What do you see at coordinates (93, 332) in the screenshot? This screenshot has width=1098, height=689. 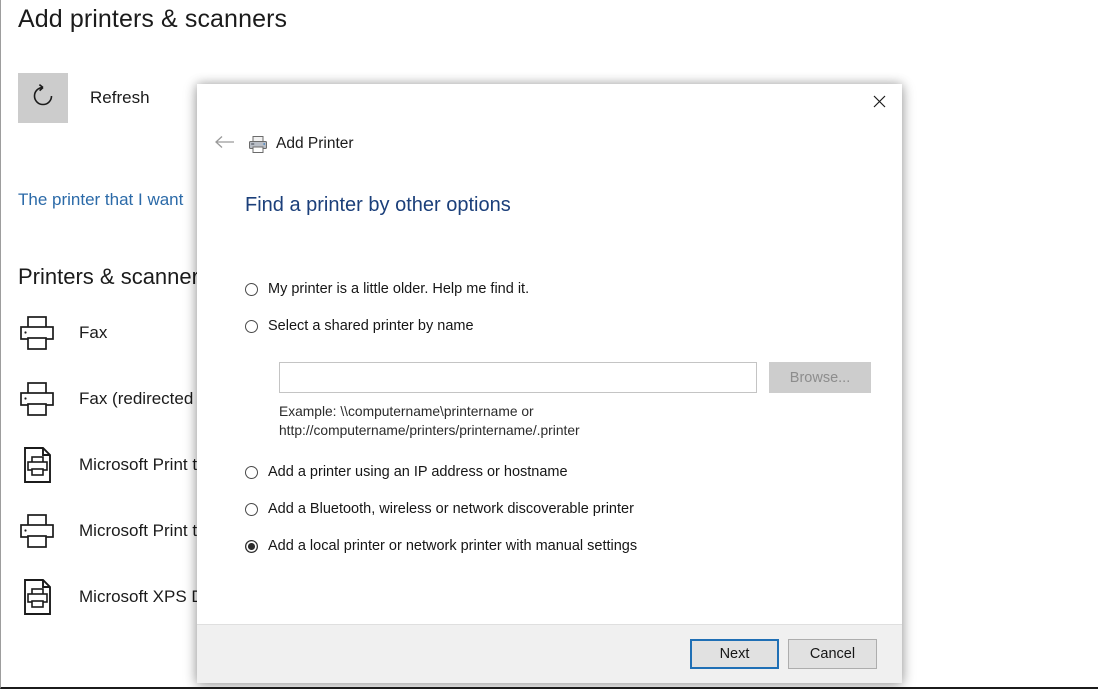 I see `printer-name: Fax` at bounding box center [93, 332].